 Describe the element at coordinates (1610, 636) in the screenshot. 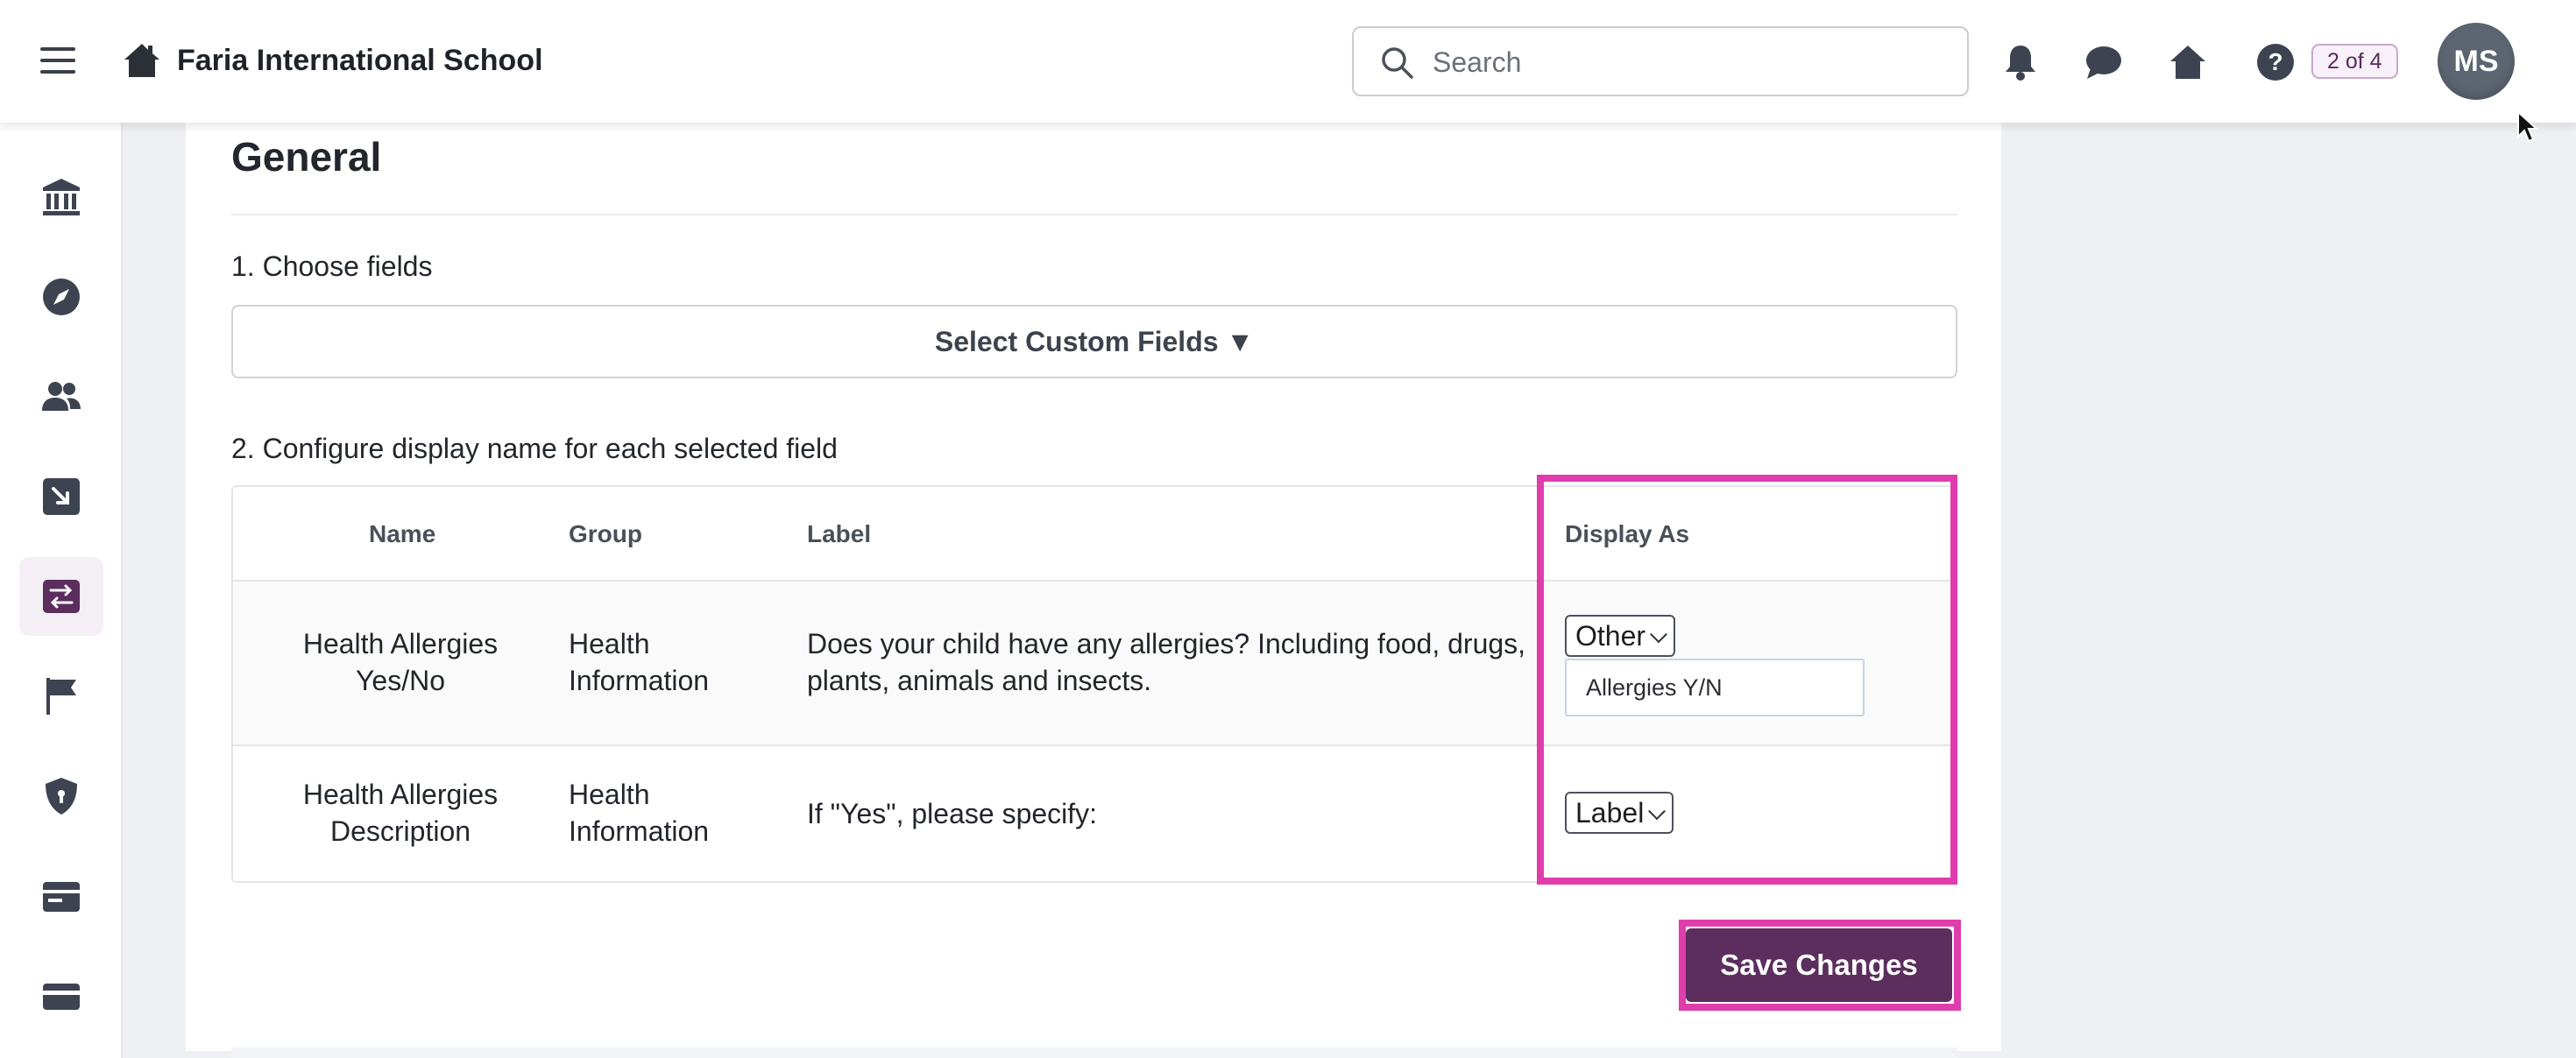

I see `display-as-value: Other` at that location.